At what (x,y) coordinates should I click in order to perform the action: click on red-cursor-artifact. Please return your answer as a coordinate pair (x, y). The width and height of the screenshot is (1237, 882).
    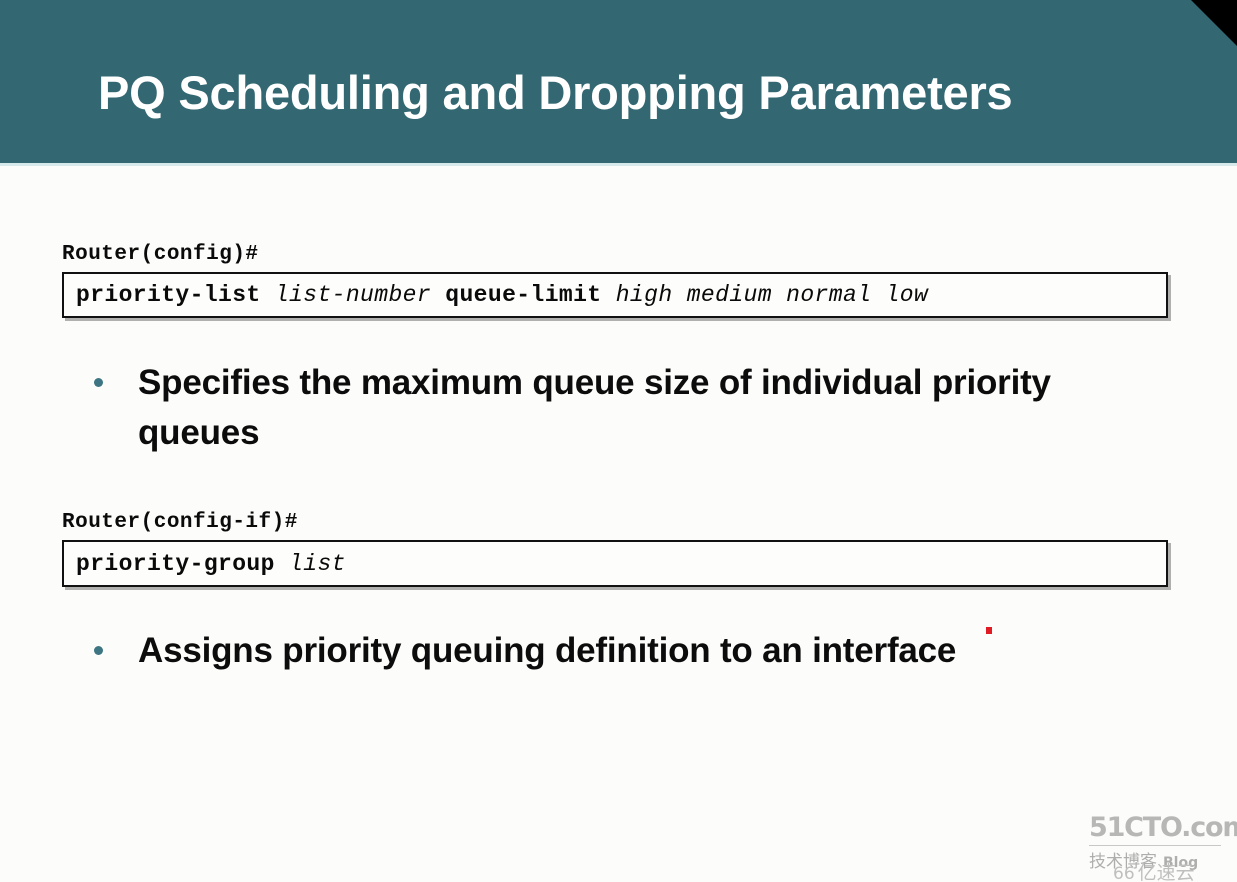
    Looking at the image, I should click on (989, 630).